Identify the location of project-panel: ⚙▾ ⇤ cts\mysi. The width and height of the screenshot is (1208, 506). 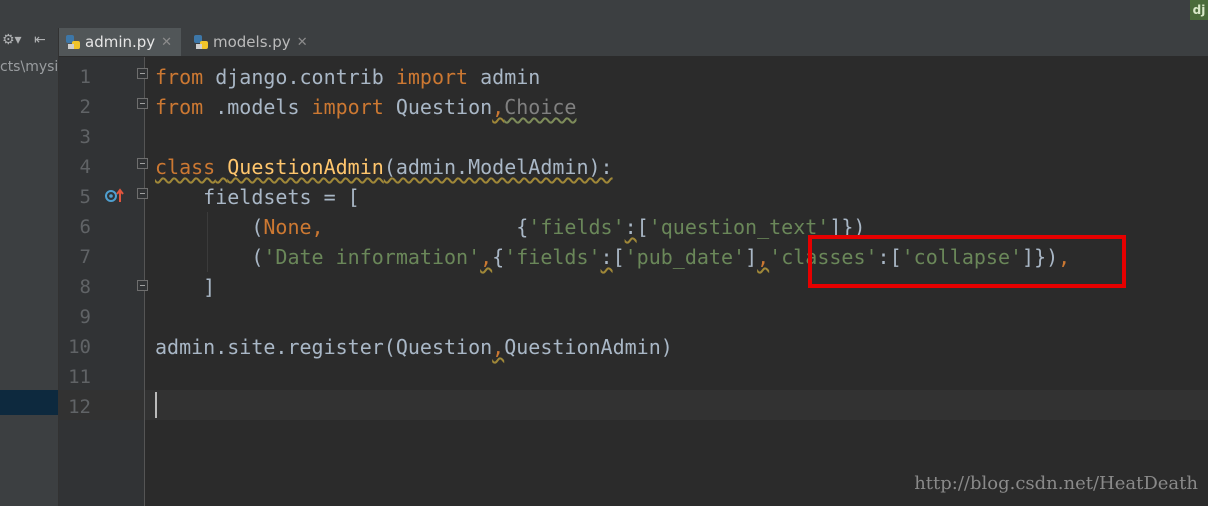
(29, 267).